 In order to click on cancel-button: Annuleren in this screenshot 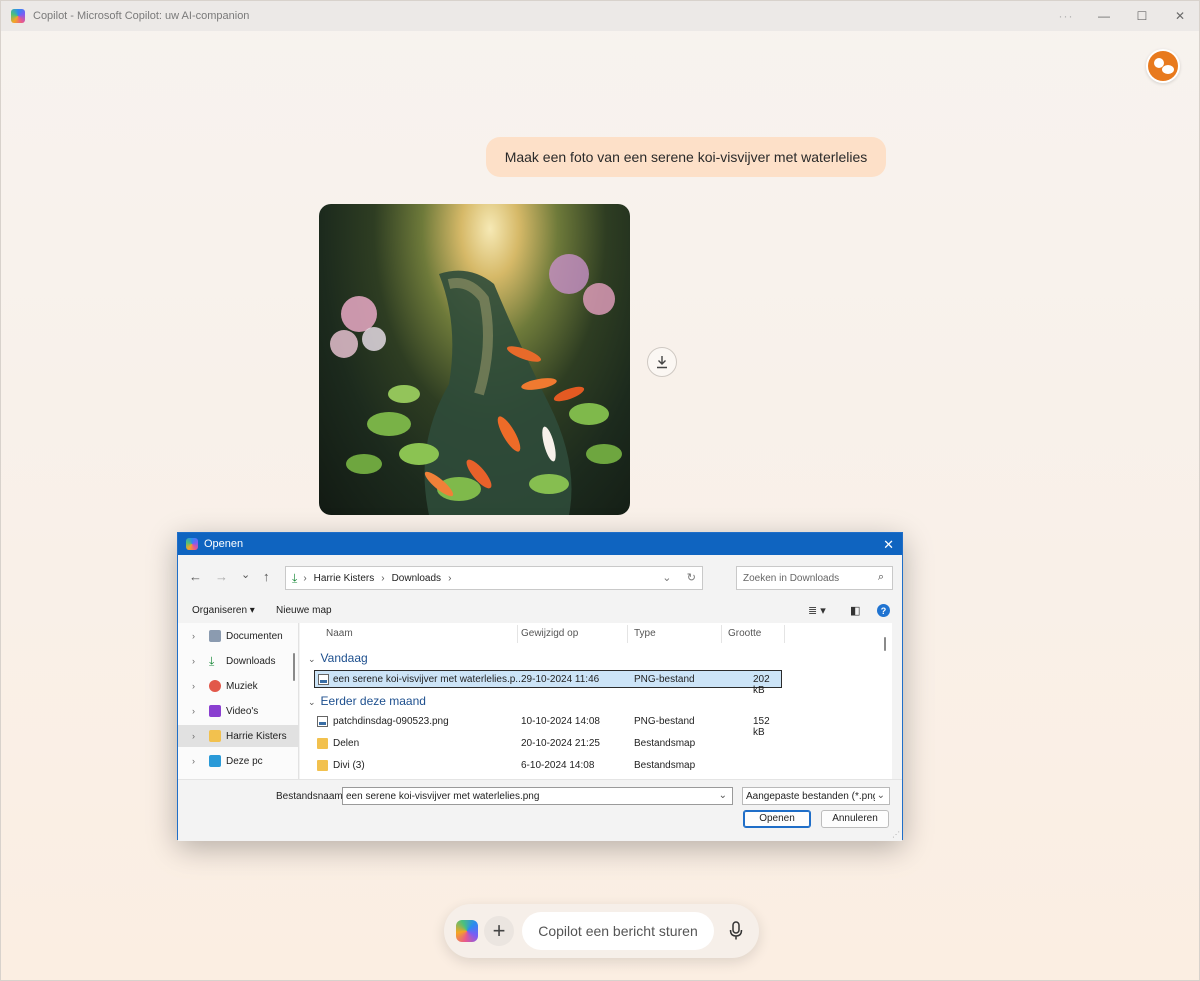, I will do `click(855, 819)`.